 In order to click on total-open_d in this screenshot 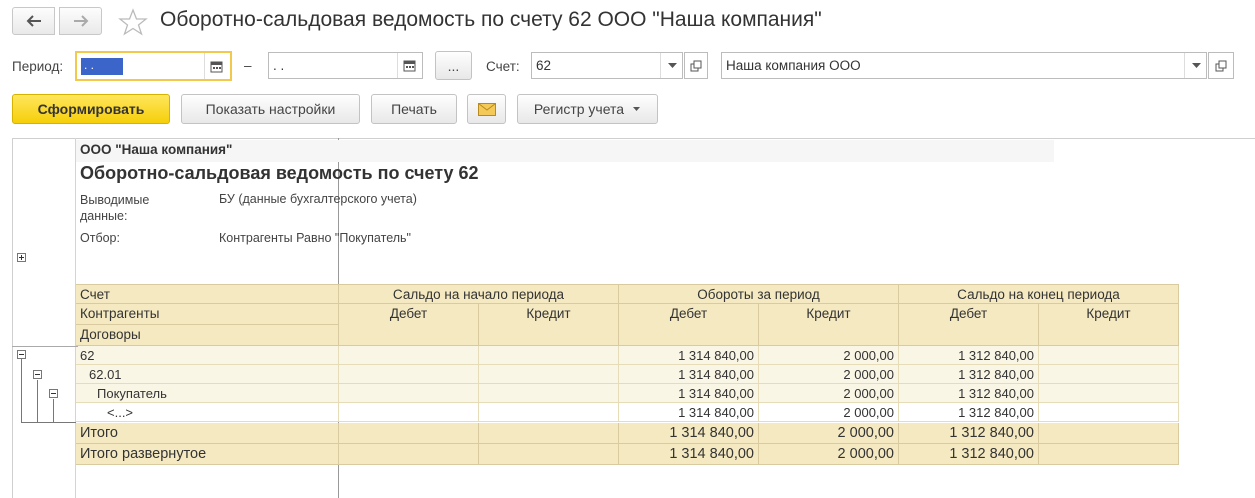, I will do `click(409, 433)`.